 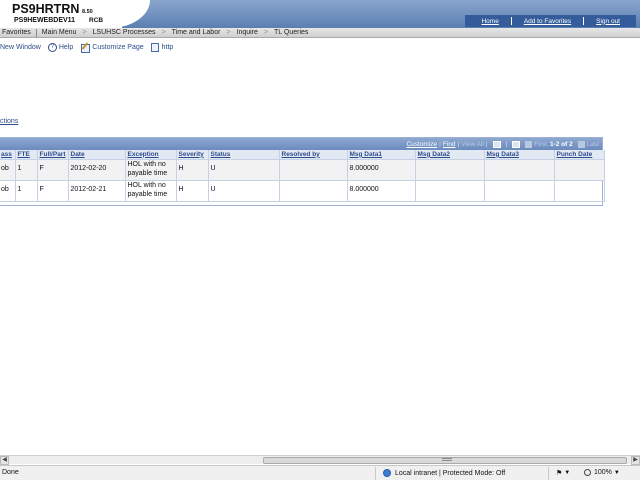 What do you see at coordinates (96, 20) in the screenshot?
I see `user-id: RCB` at bounding box center [96, 20].